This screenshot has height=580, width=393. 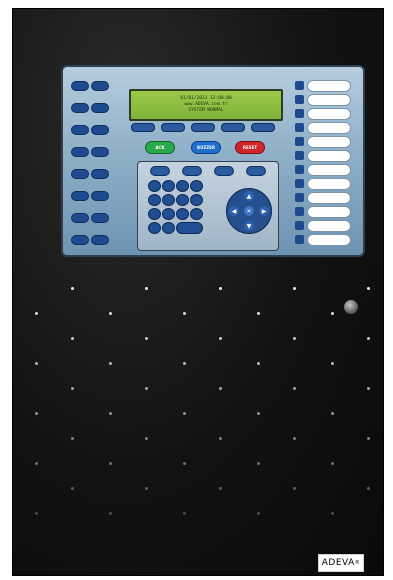 I want to click on ack-button: ACK, so click(x=160, y=147).